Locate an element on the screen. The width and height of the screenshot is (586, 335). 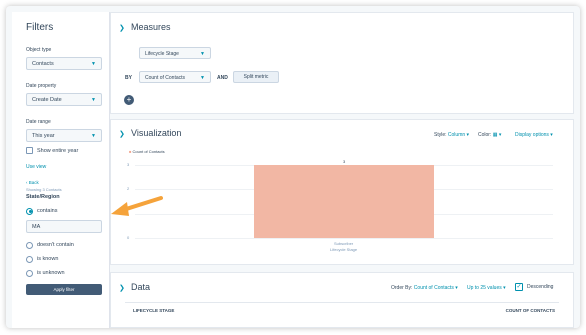
divider is located at coordinates (342, 302).